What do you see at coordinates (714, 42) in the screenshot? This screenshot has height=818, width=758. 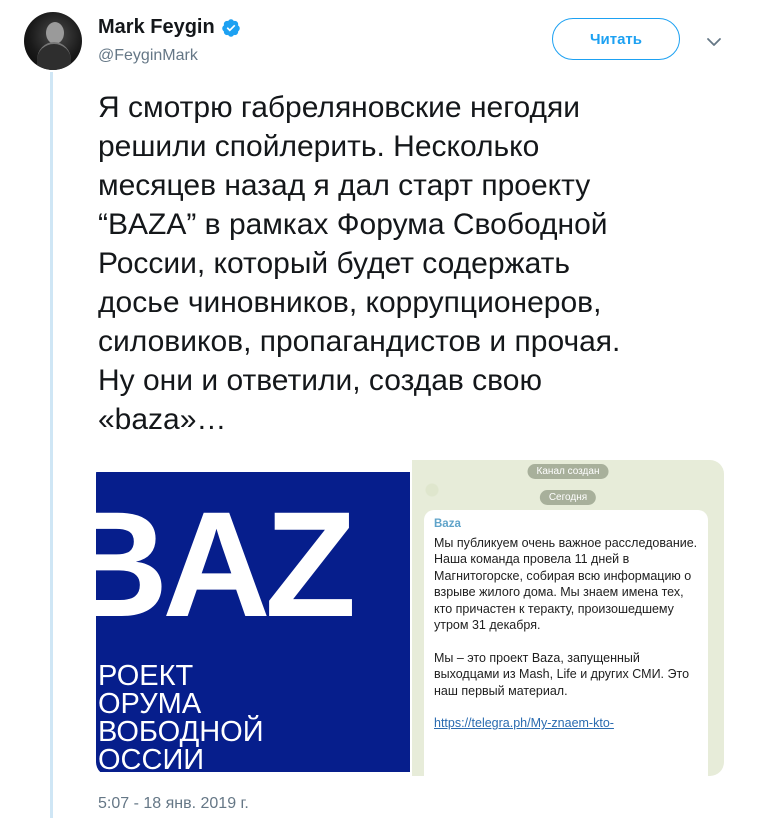 I see `chevron-down-icon` at bounding box center [714, 42].